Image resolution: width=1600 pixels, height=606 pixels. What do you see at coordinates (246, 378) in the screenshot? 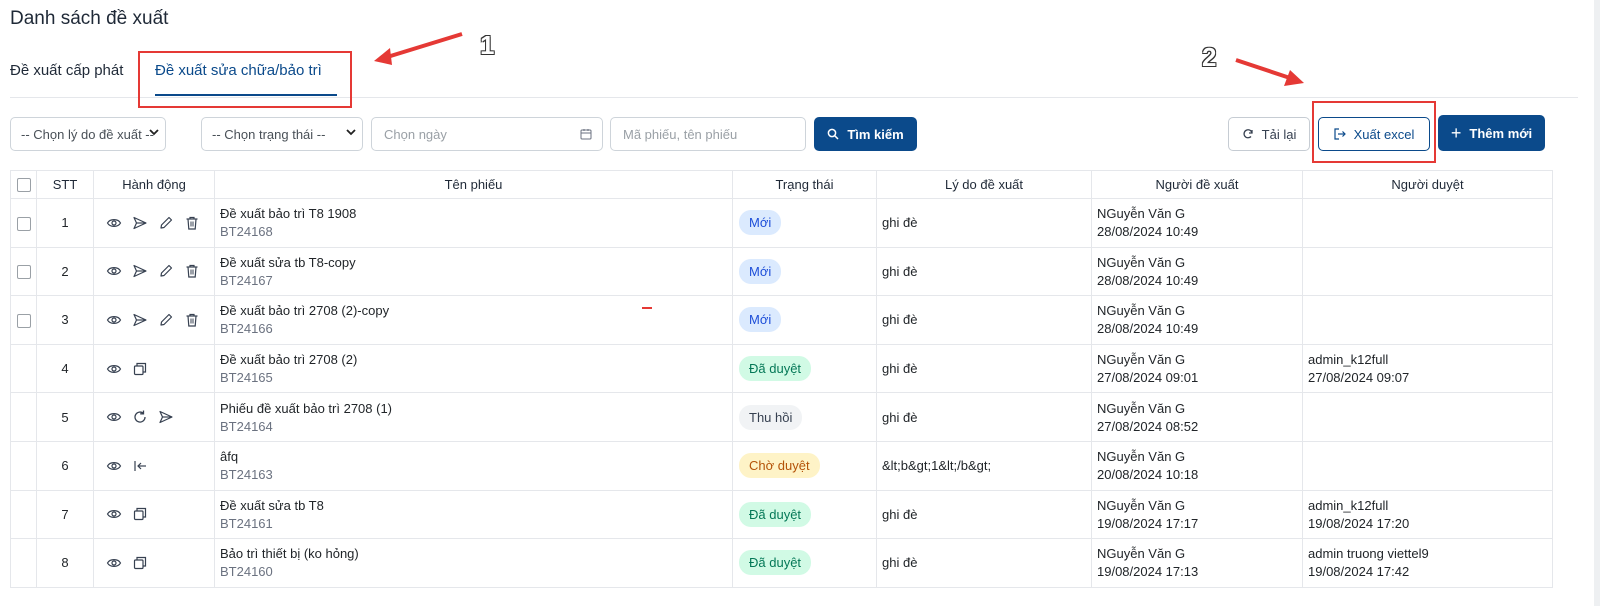
I see `proposal-code: BT24165` at bounding box center [246, 378].